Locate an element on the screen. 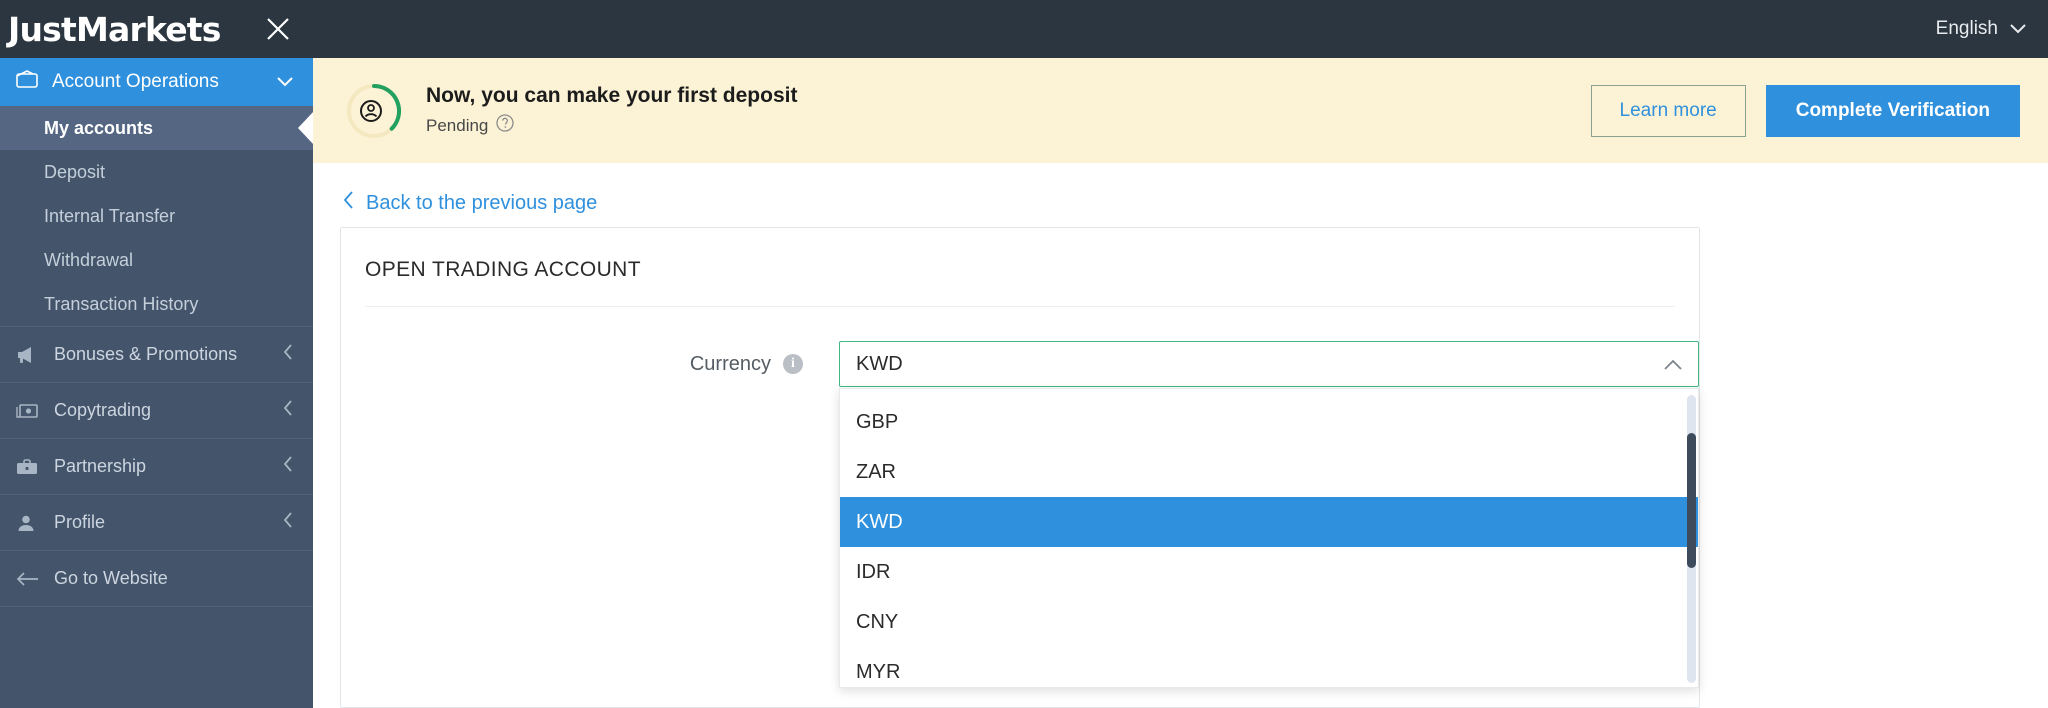 The height and width of the screenshot is (708, 2048). currency-option-myr: MYR is located at coordinates (1269, 667).